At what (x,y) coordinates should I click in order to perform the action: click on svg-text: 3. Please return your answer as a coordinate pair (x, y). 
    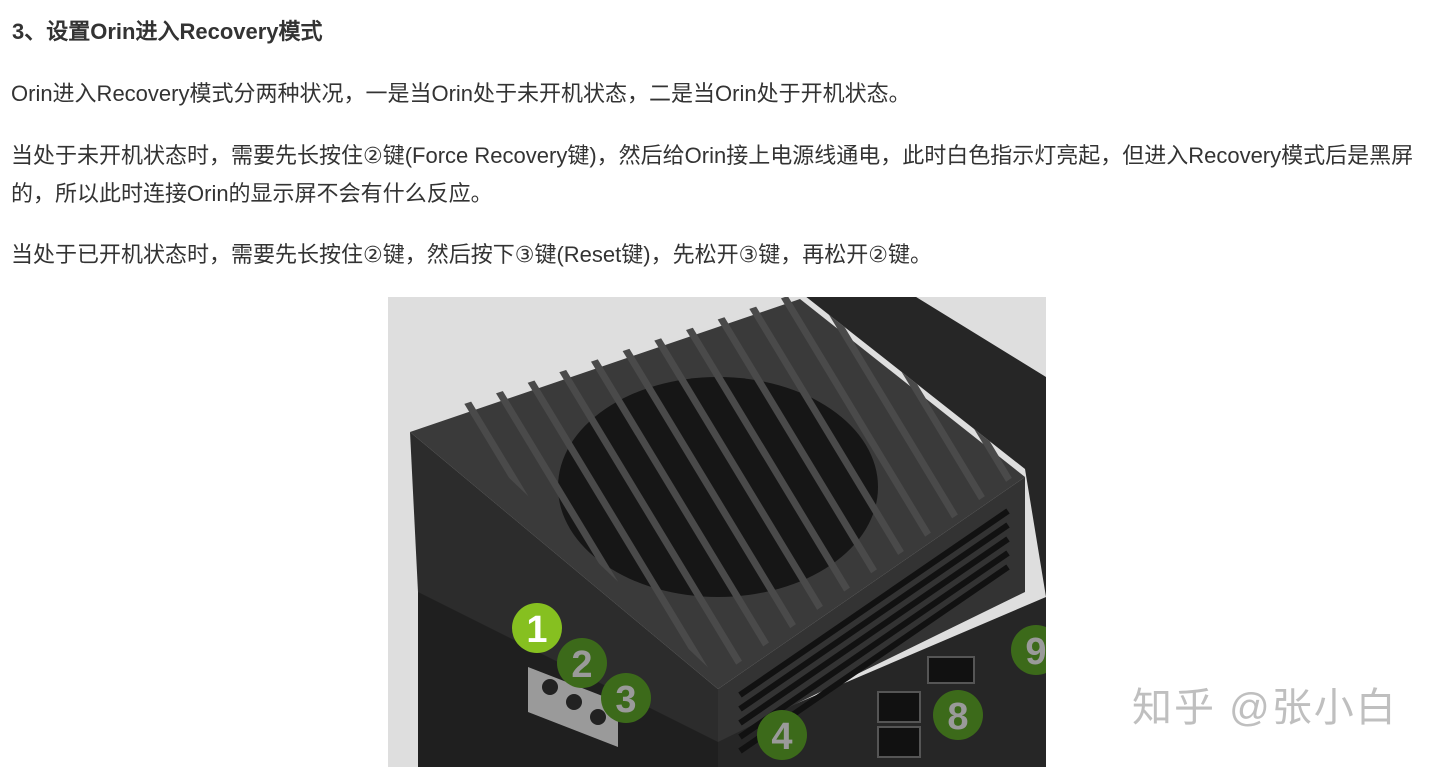
    Looking at the image, I should click on (625, 700).